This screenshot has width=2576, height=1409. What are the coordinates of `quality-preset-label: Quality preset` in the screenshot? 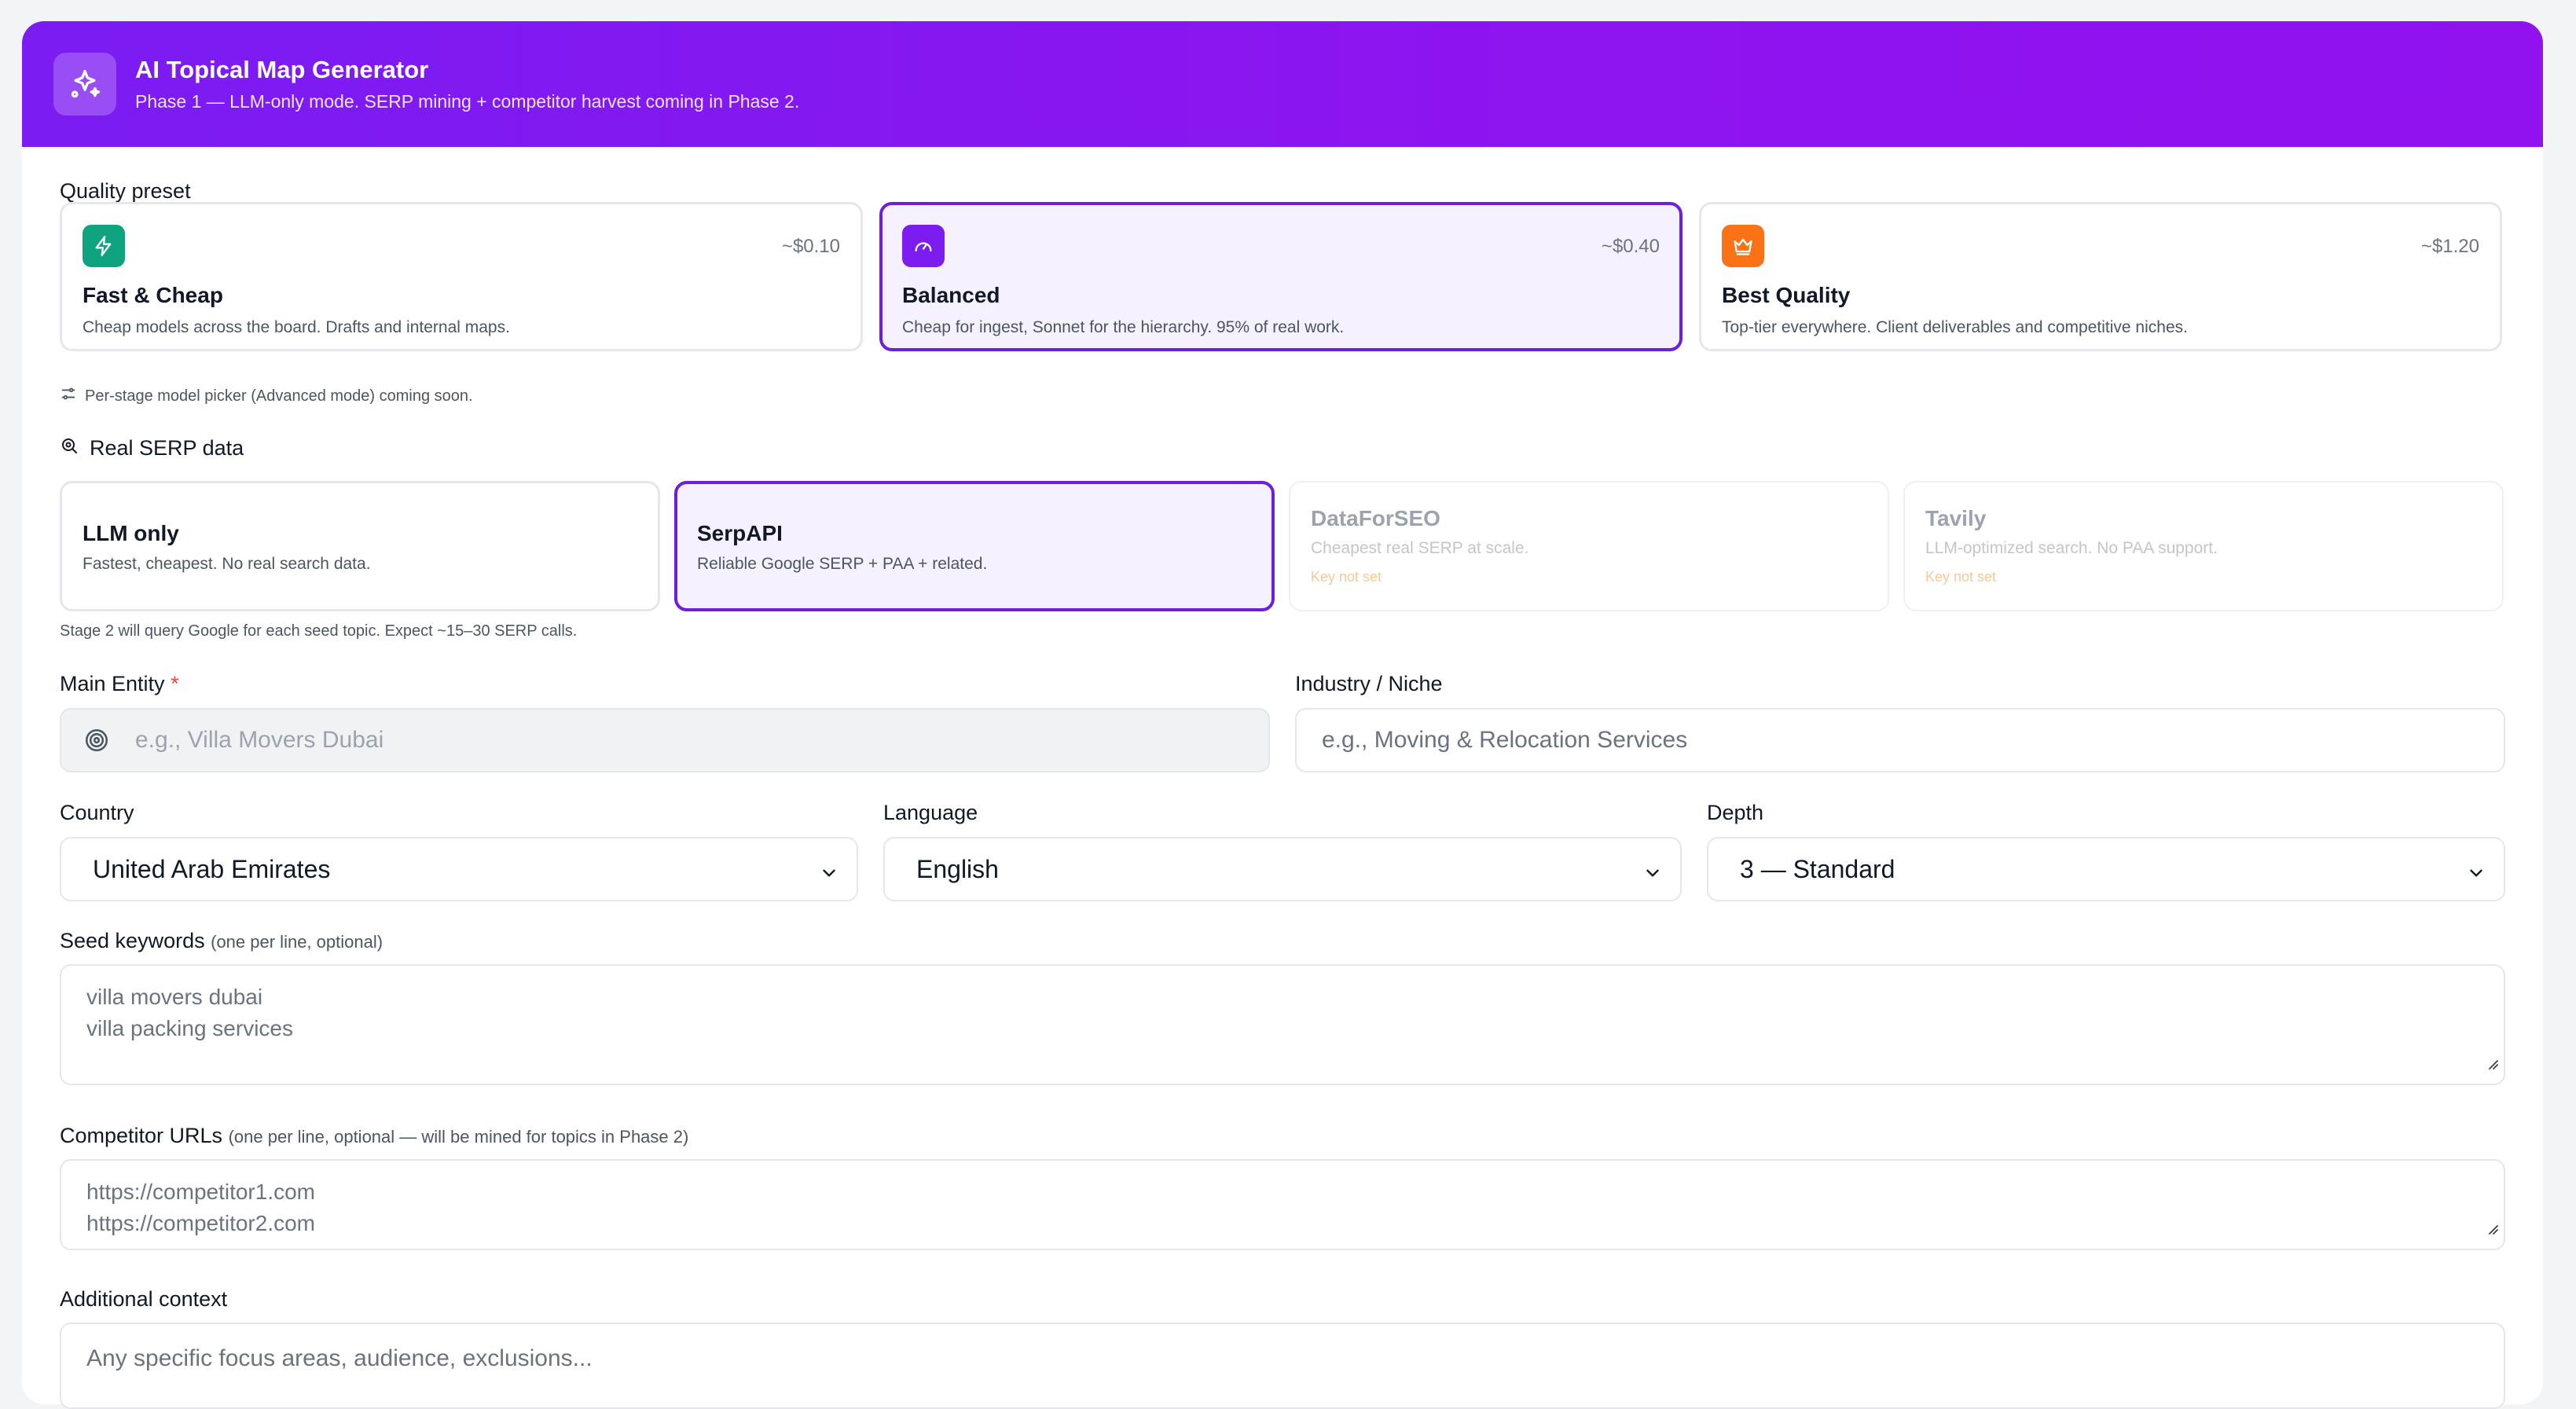 It's located at (125, 191).